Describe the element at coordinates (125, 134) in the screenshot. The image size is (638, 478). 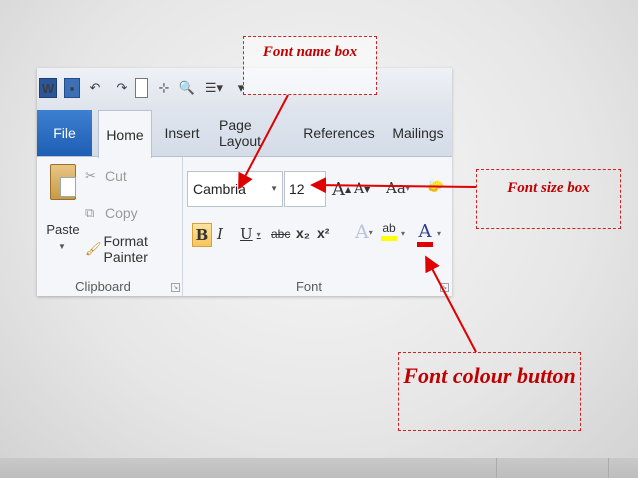
I see `tab-home: Home` at that location.